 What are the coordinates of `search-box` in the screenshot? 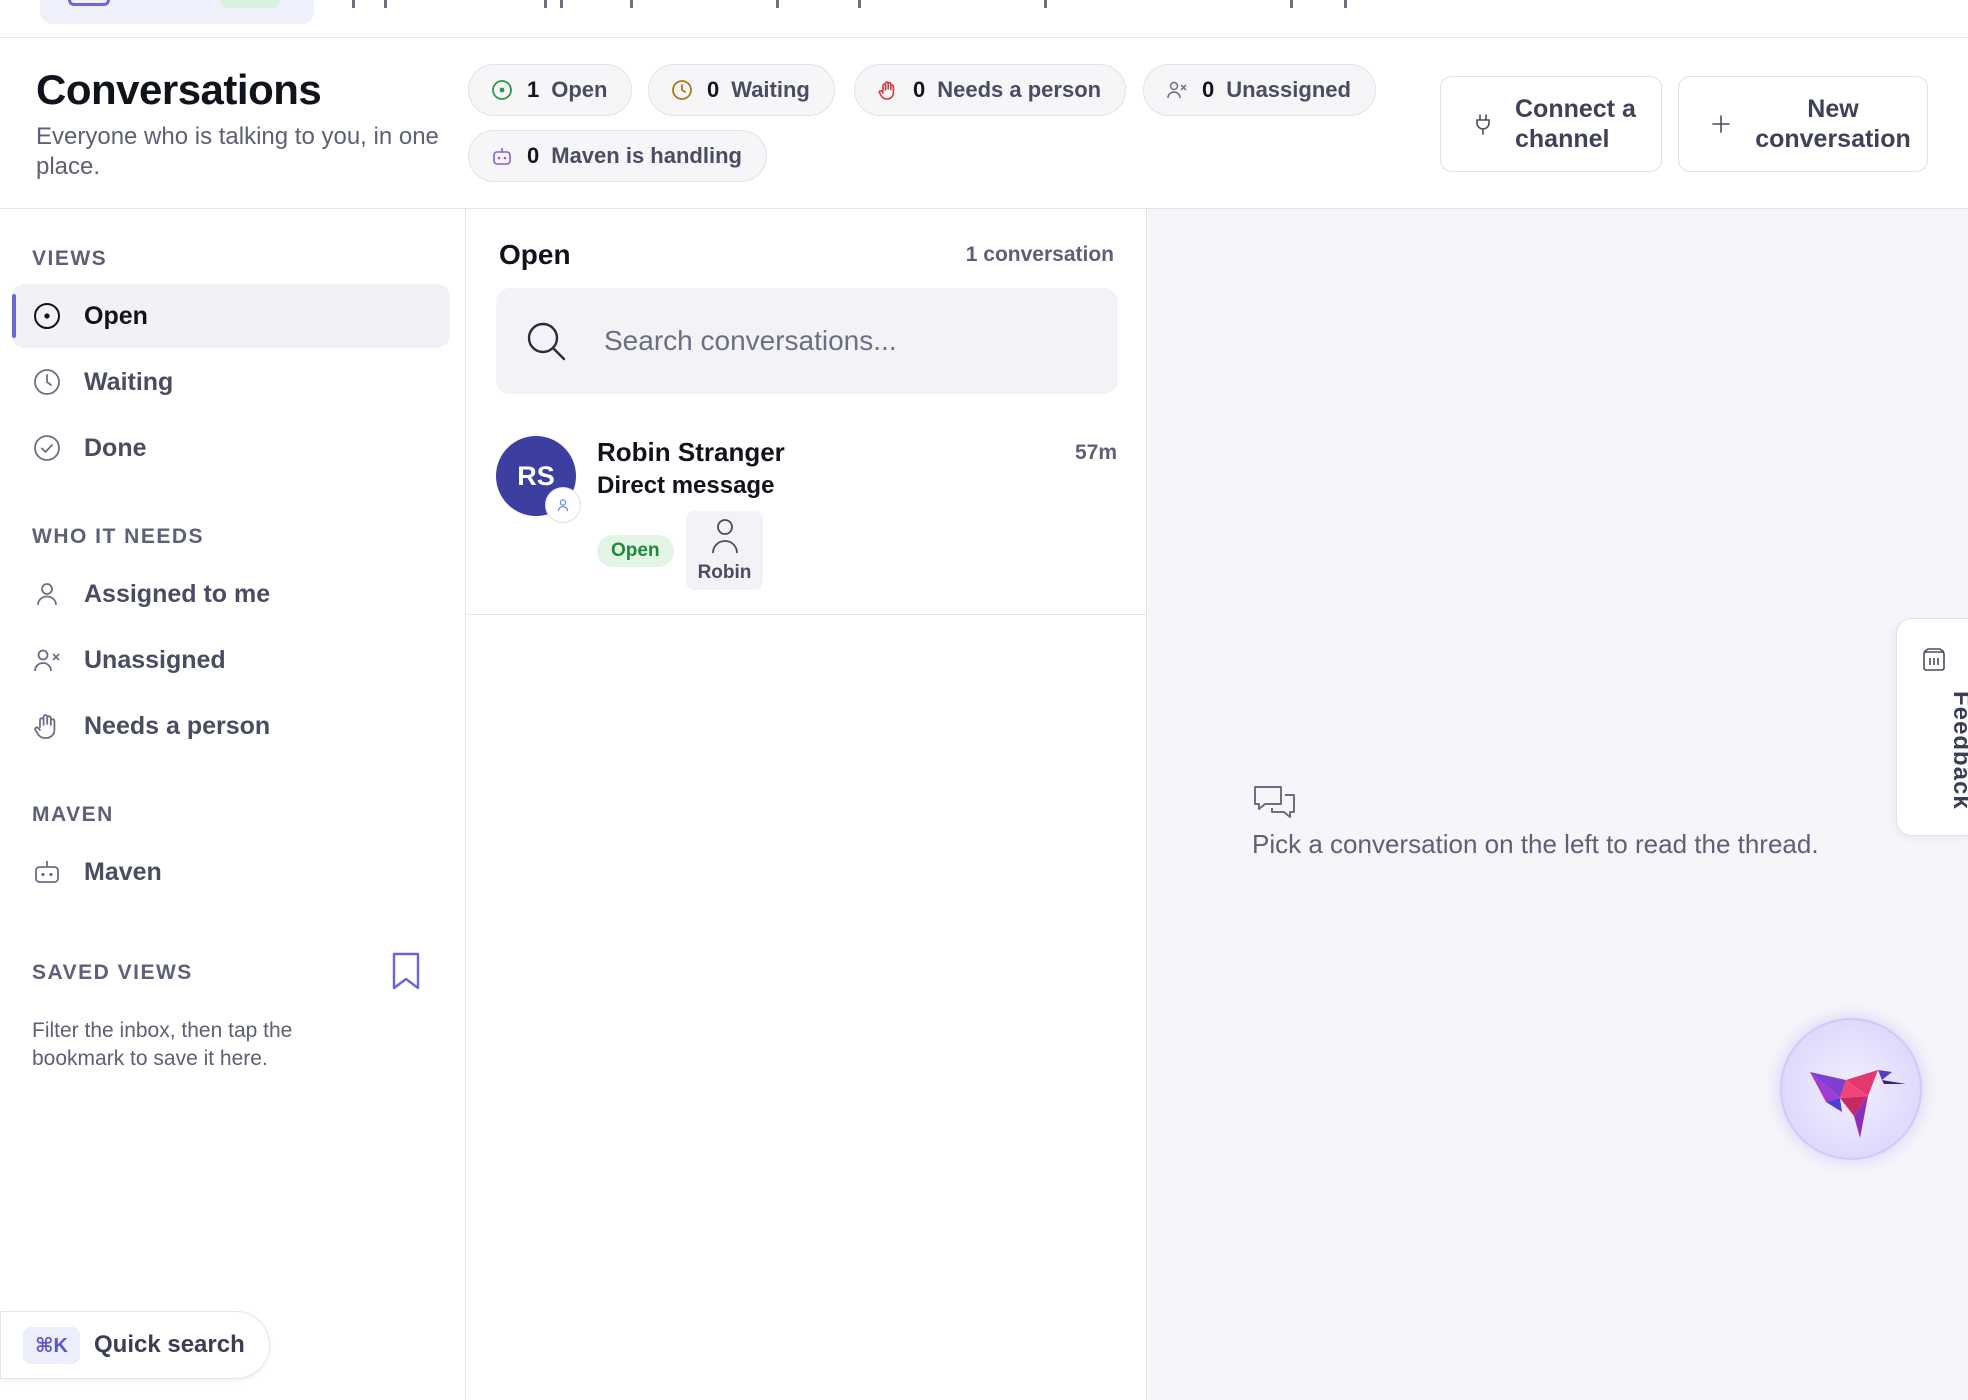 It's located at (807, 341).